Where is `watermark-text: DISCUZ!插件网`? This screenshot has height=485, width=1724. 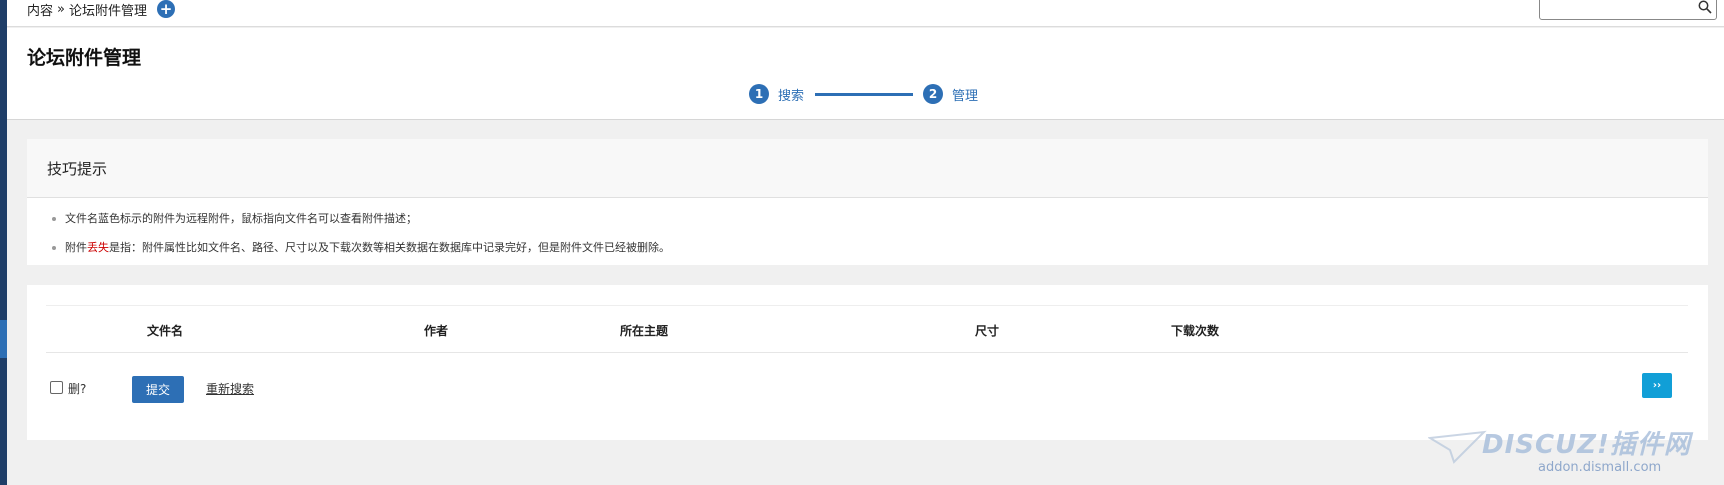
watermark-text: DISCUZ!插件网 is located at coordinates (1586, 445).